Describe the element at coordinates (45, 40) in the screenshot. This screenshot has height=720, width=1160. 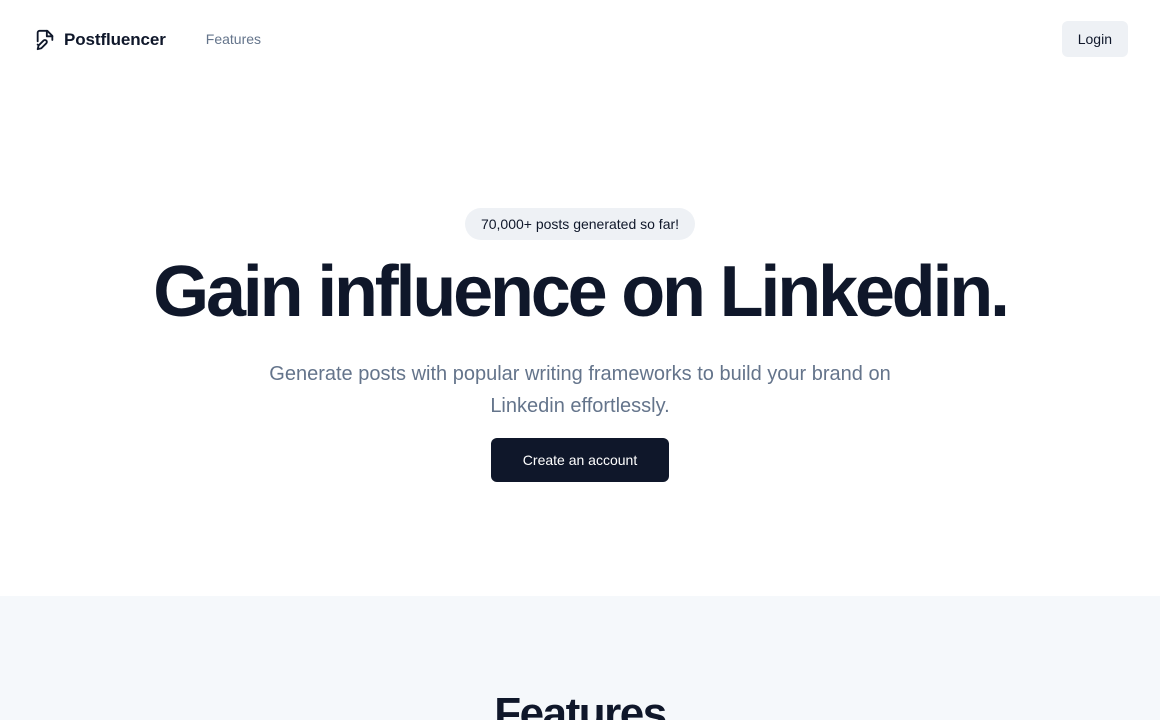
I see `edit-document-icon` at that location.